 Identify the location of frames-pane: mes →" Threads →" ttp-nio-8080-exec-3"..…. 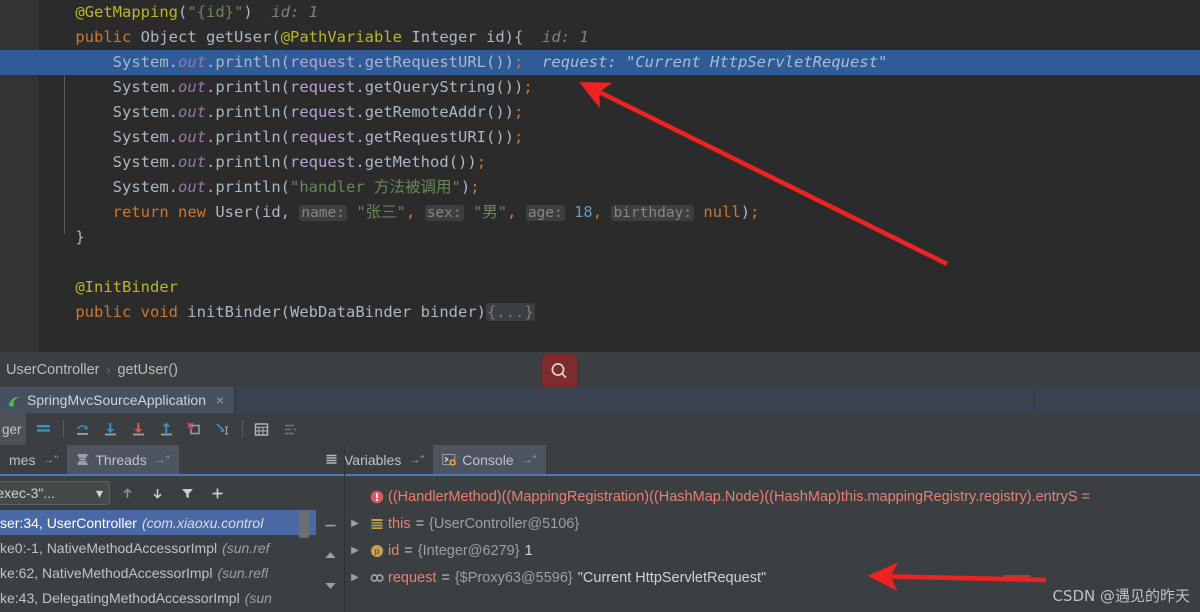
(158, 528).